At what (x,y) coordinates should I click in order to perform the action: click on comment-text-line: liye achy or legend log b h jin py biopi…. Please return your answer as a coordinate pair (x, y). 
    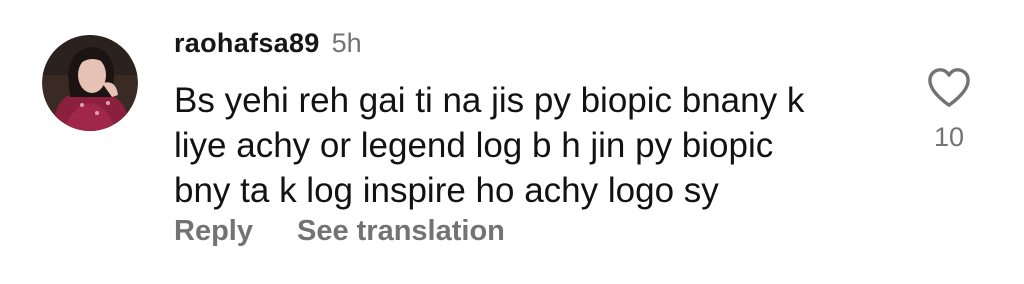
    Looking at the image, I should click on (474, 145).